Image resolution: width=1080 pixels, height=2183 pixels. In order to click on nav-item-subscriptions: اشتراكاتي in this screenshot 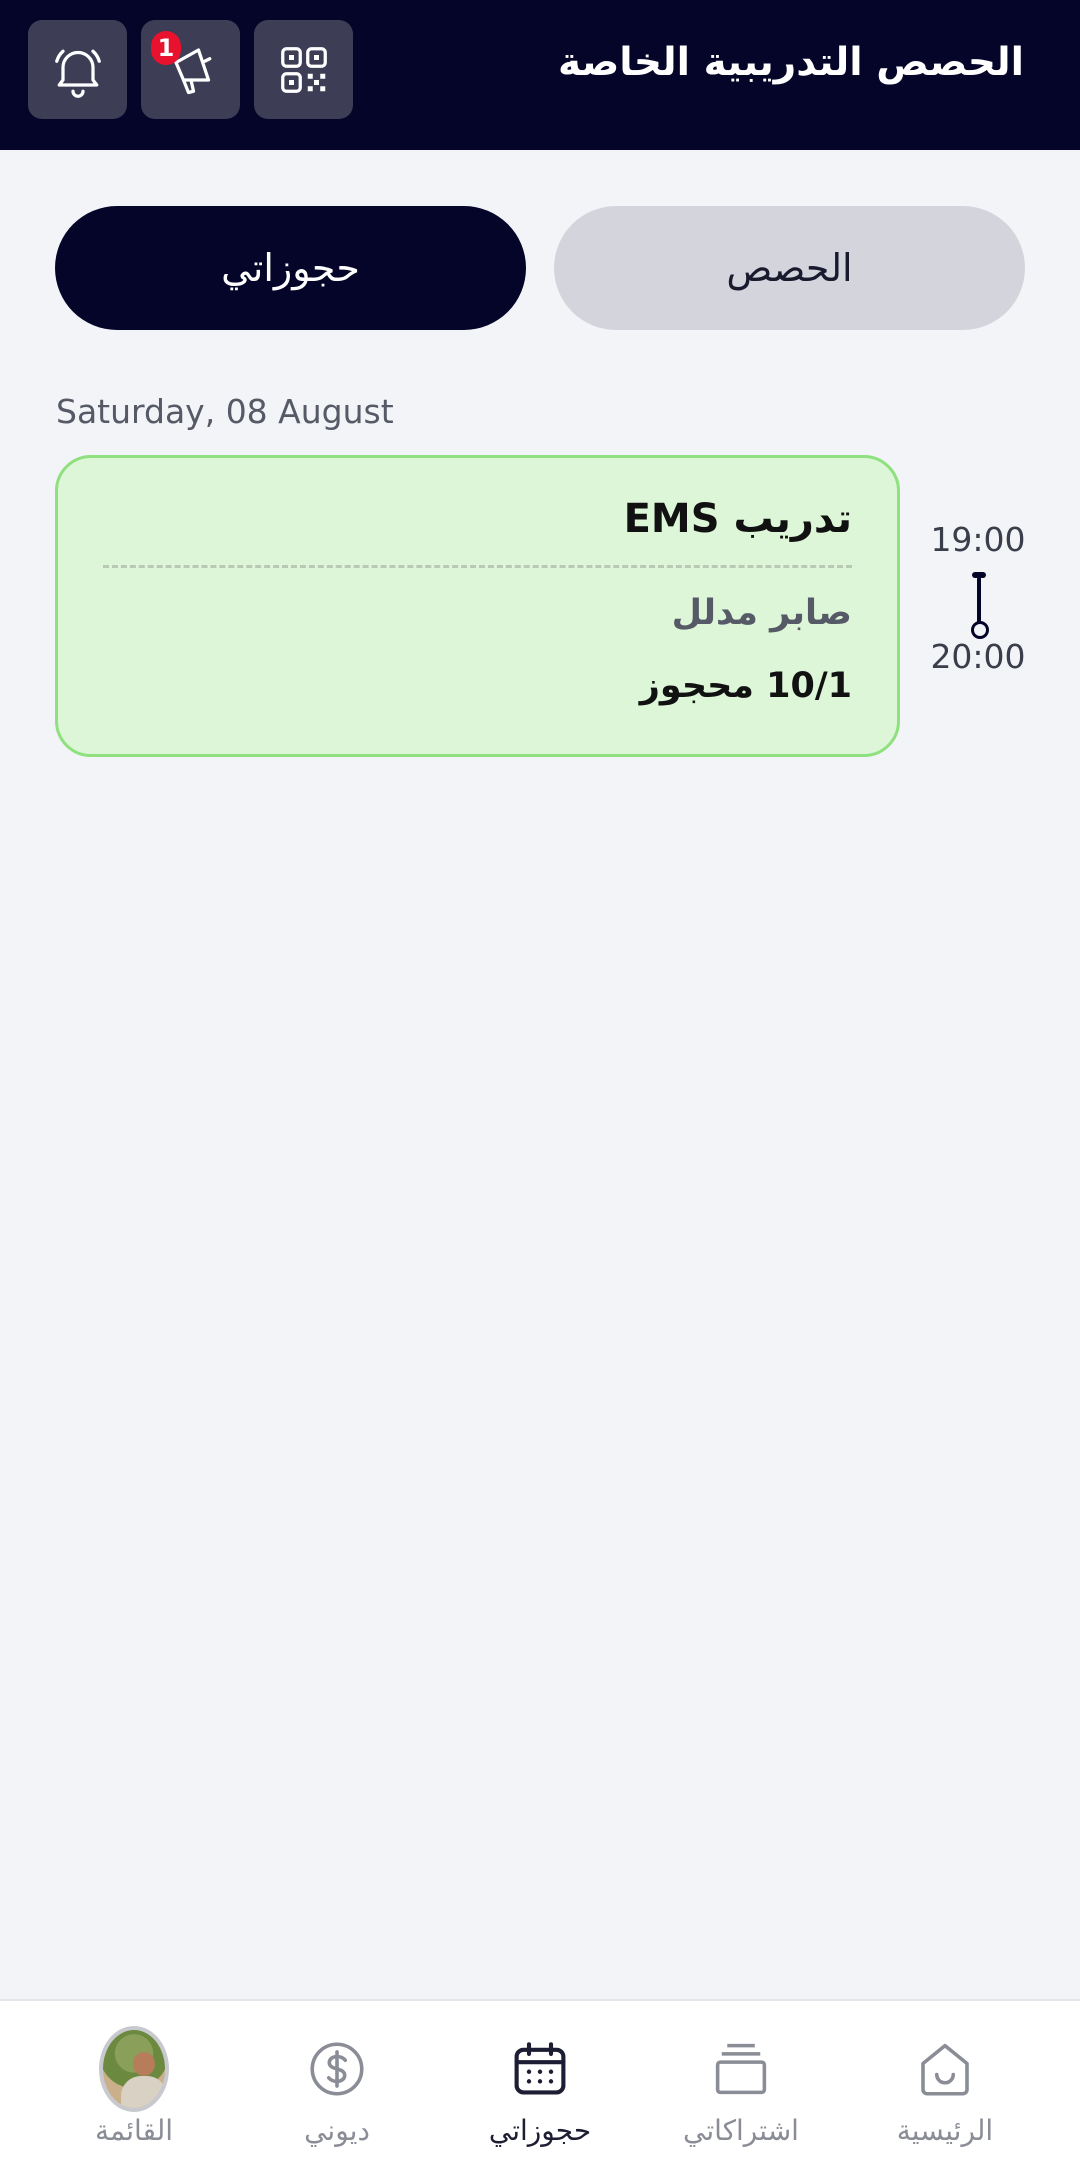, I will do `click(741, 2092)`.